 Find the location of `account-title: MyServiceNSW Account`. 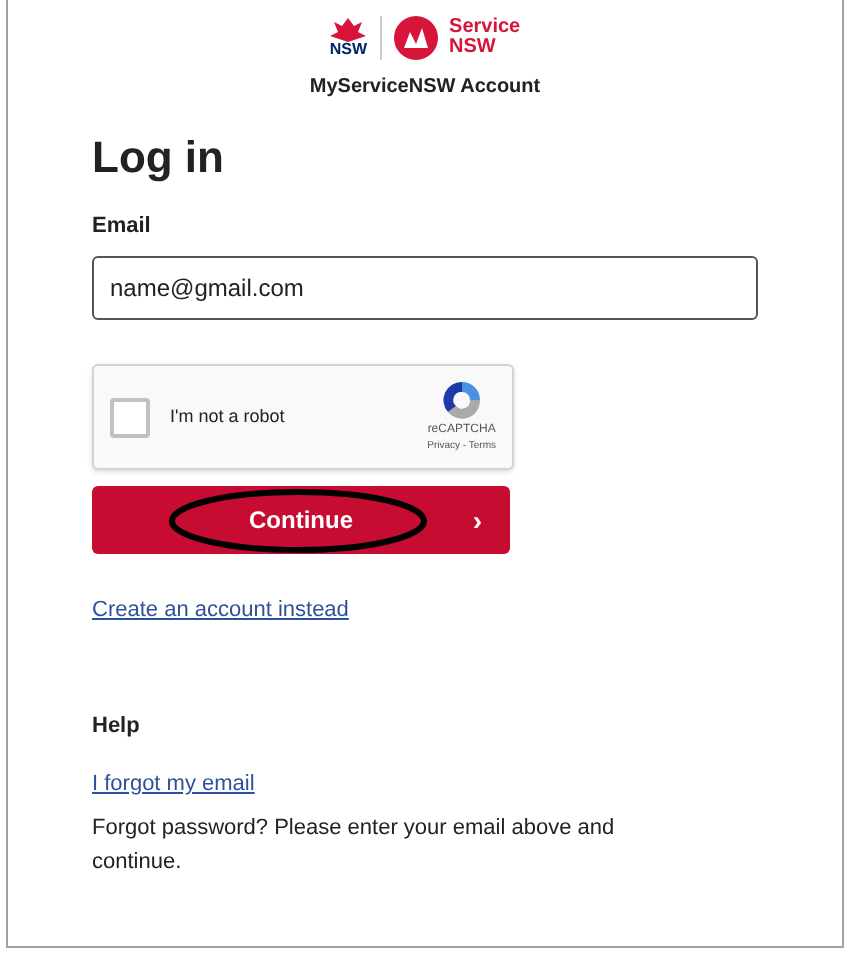

account-title: MyServiceNSW Account is located at coordinates (425, 88).